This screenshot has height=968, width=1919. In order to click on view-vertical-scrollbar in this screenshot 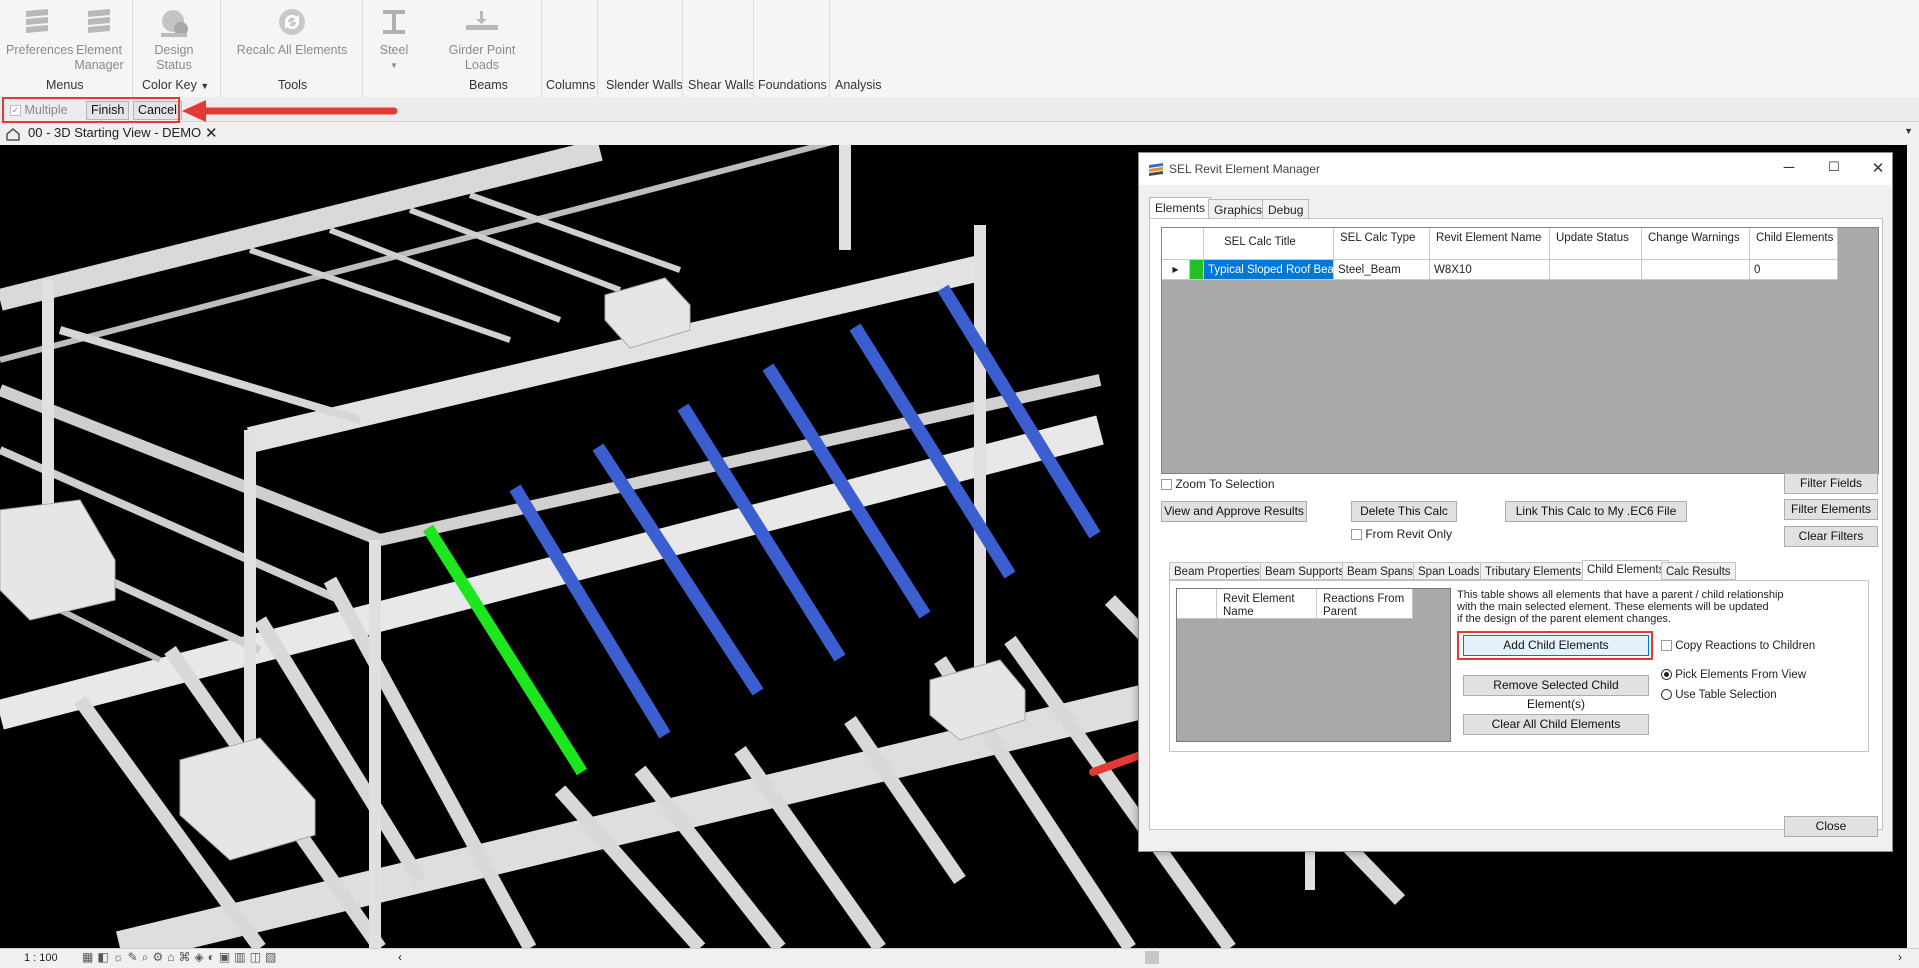, I will do `click(1913, 546)`.